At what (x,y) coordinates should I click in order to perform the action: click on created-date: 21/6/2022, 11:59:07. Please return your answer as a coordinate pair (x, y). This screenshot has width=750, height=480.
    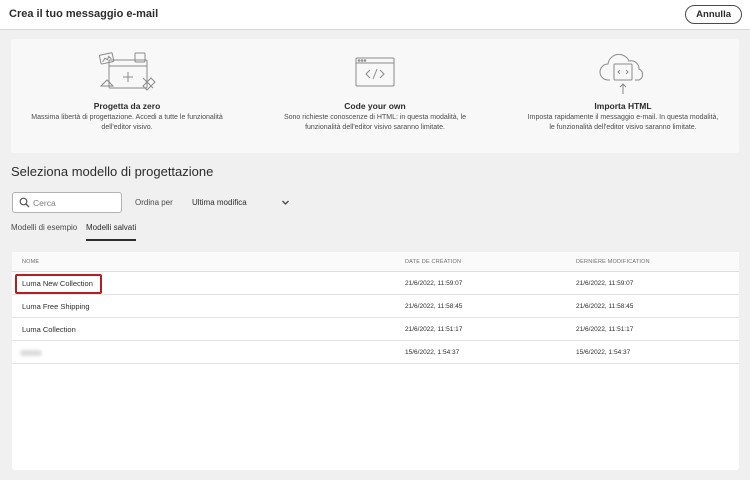
    Looking at the image, I should click on (434, 283).